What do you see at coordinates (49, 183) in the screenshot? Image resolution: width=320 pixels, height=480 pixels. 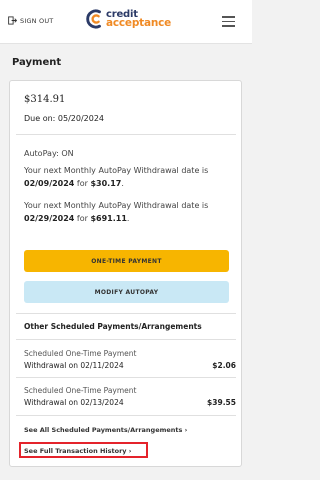 I see `withdrawal-date-1: 02/09/2024` at bounding box center [49, 183].